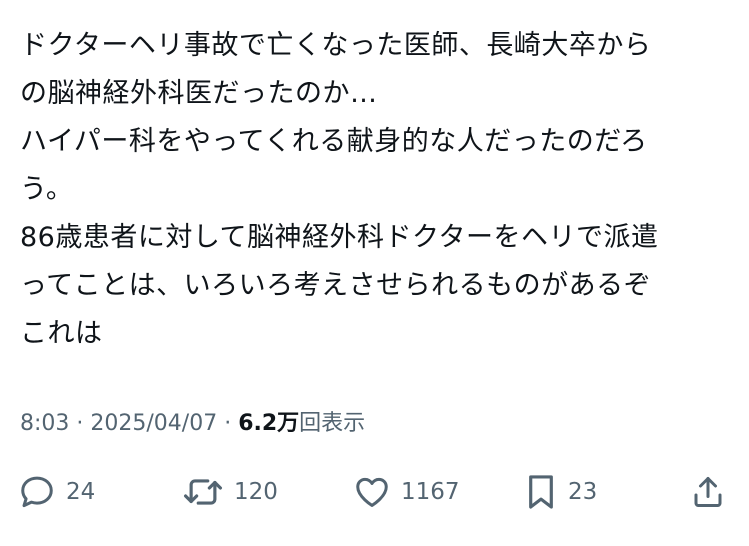 The height and width of the screenshot is (546, 749). Describe the element at coordinates (560, 492) in the screenshot. I see `bookmark-button: 23` at that location.